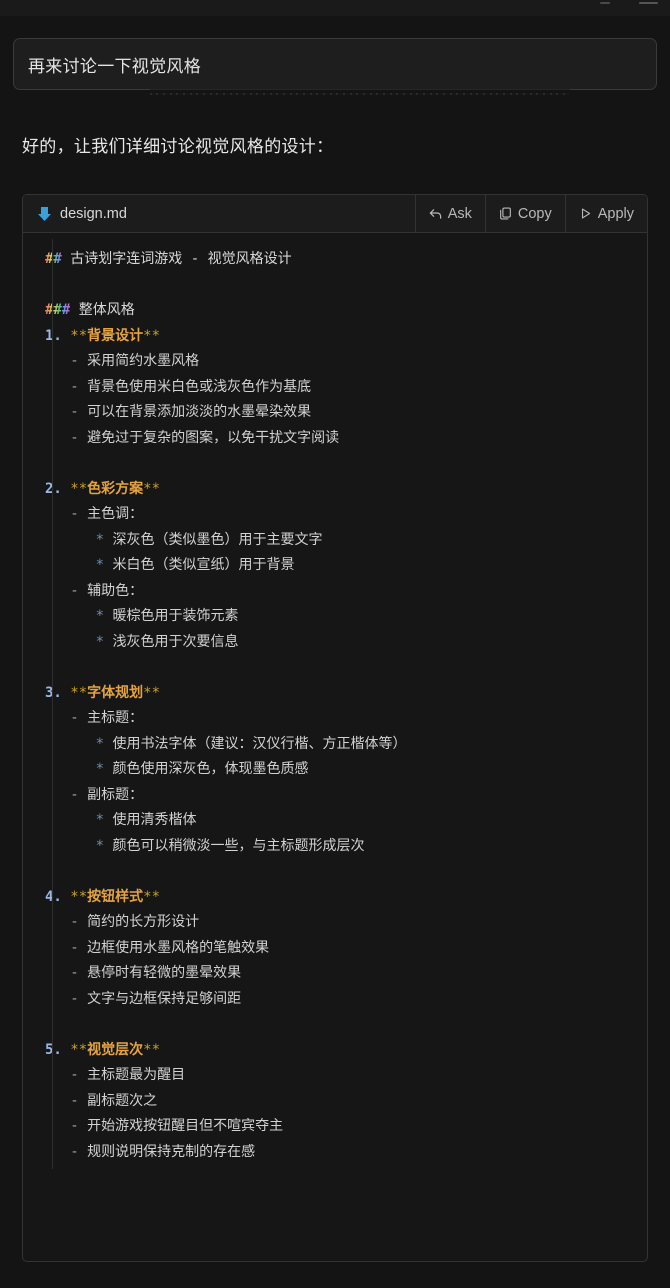  What do you see at coordinates (103, 488) in the screenshot?
I see `code-line: 2. **色彩方案**` at bounding box center [103, 488].